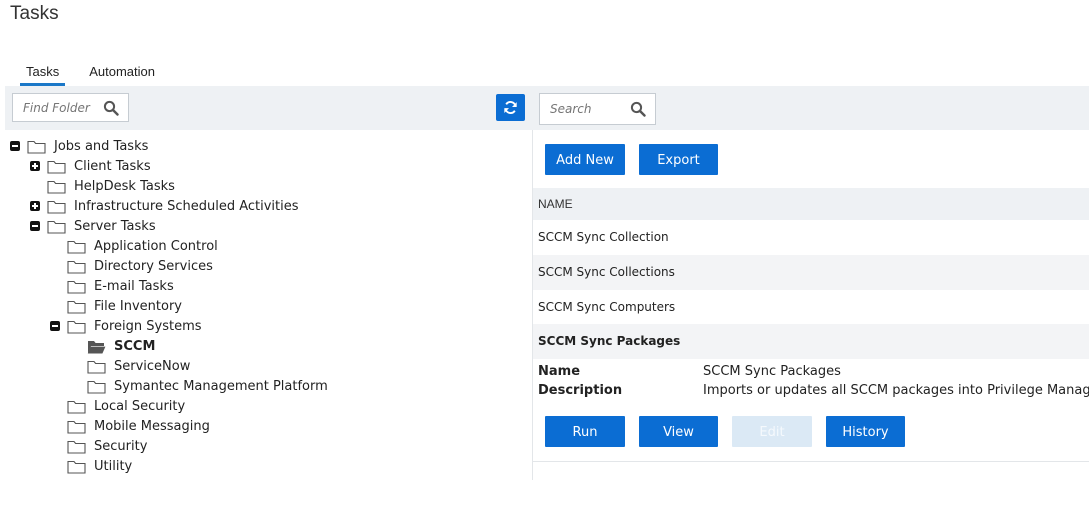 The image size is (1089, 509). Describe the element at coordinates (138, 426) in the screenshot. I see `tree-item-mobile-messaging: Mobile Messaging` at that location.